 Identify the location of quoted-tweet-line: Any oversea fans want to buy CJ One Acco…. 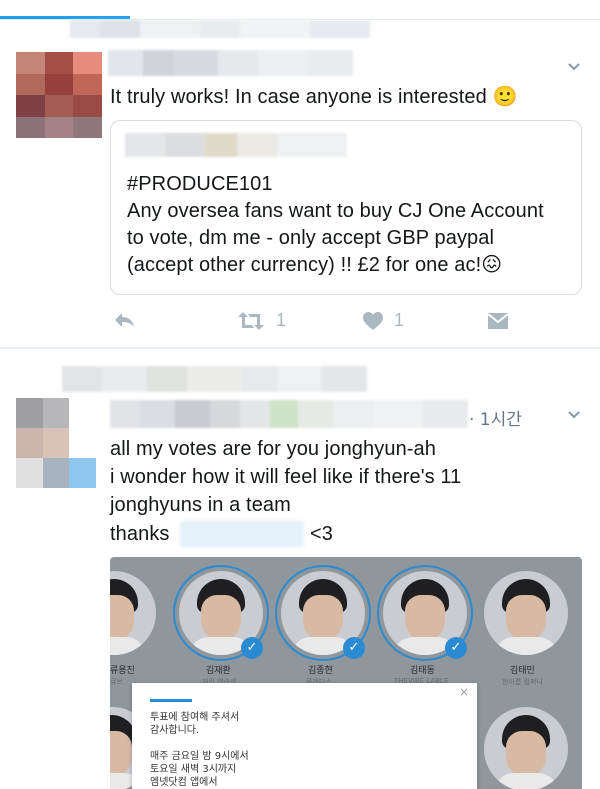
(335, 211).